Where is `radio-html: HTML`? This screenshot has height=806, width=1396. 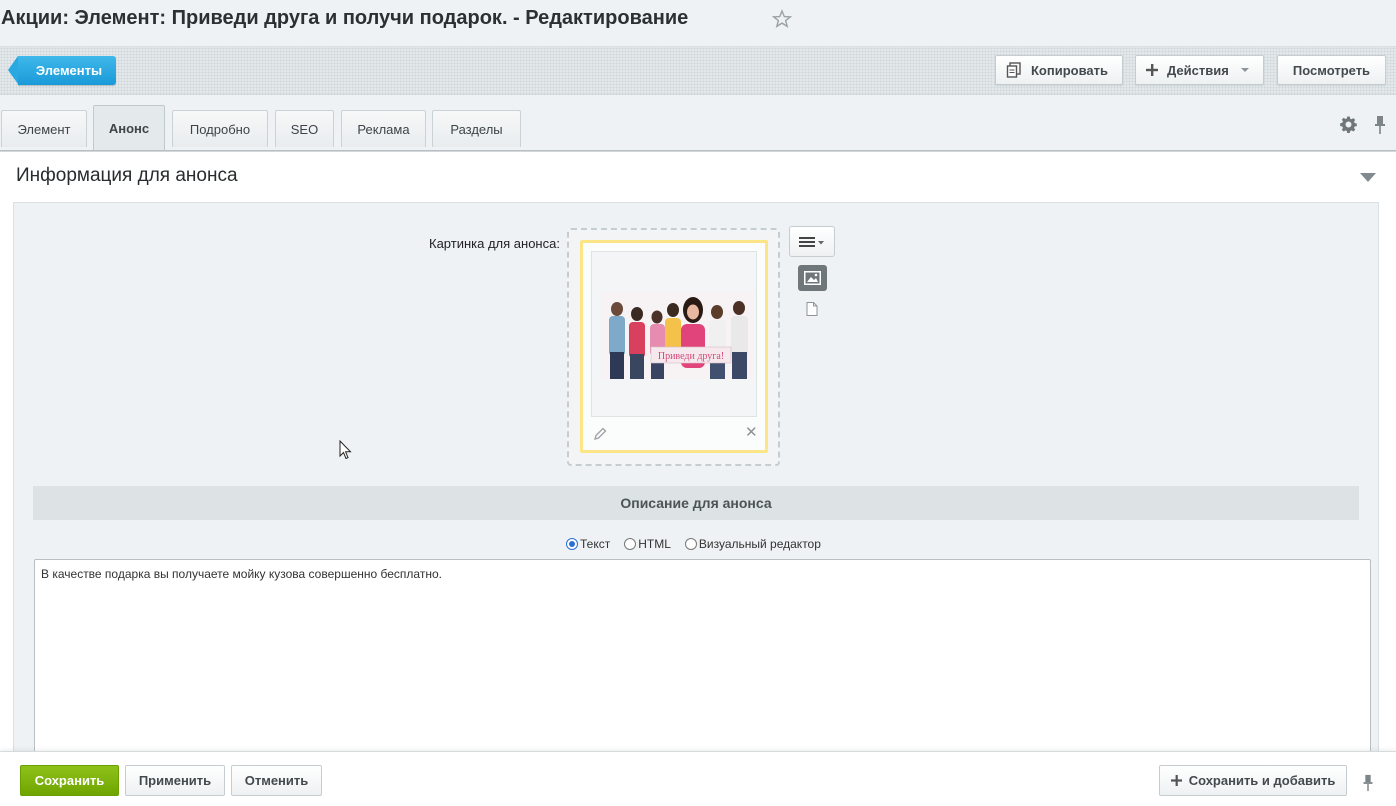
radio-html: HTML is located at coordinates (647, 544).